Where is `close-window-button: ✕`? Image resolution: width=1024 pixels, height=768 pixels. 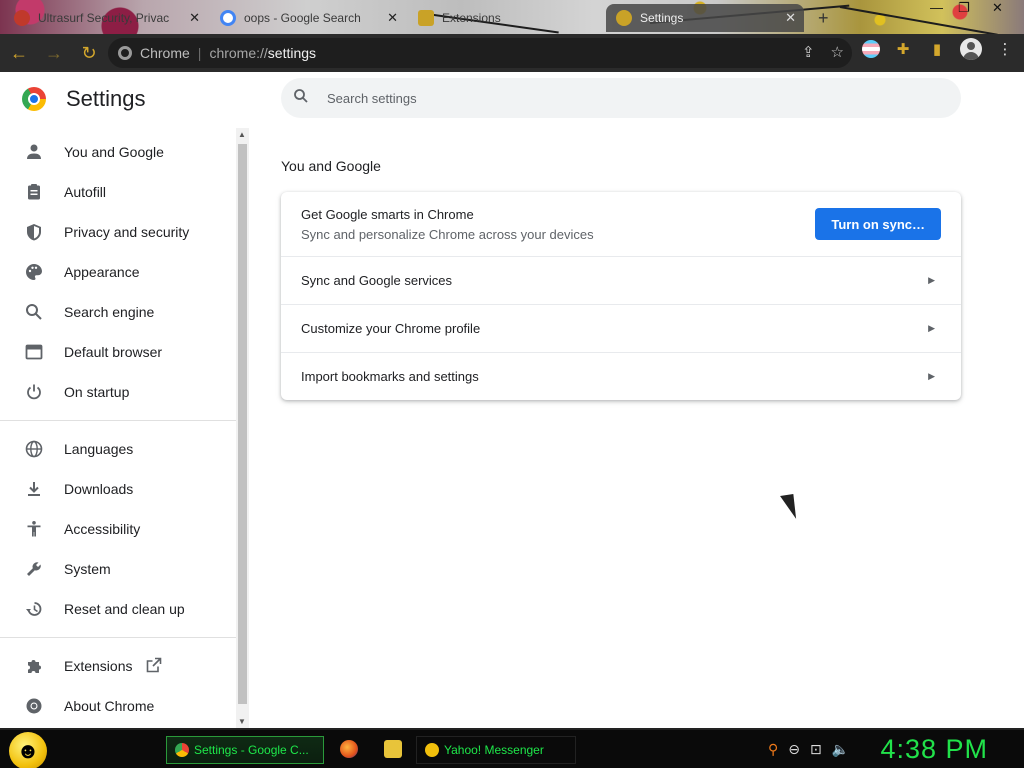
close-window-button: ✕ is located at coordinates (997, 8).